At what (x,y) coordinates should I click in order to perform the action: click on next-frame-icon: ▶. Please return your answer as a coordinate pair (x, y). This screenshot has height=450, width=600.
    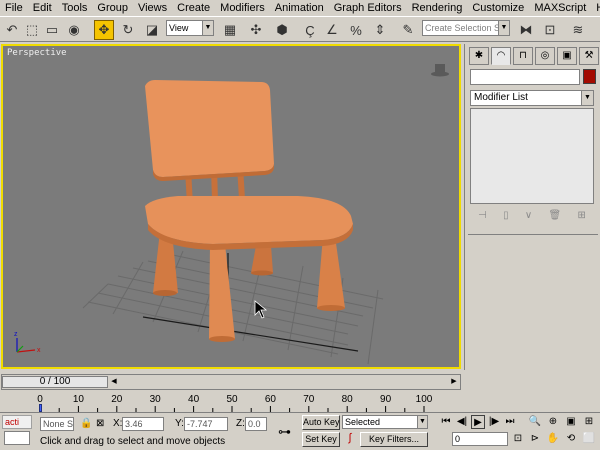
    Looking at the image, I should click on (454, 382).